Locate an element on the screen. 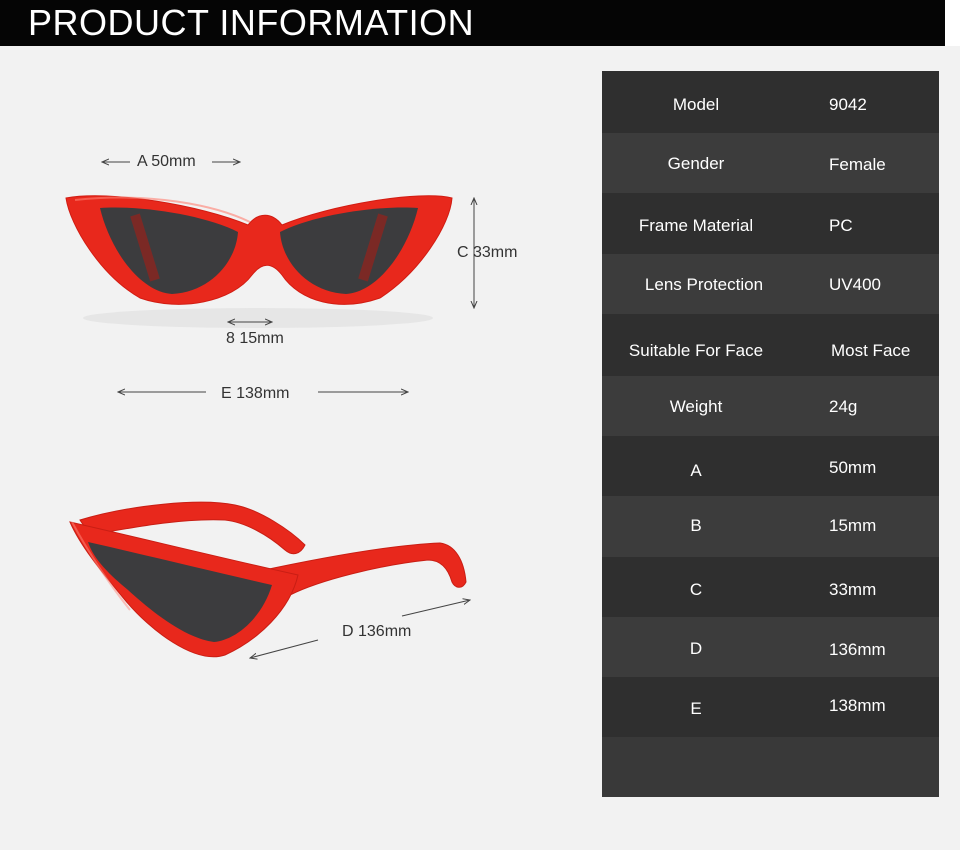 The image size is (960, 850). dim-d-label: D 136mm is located at coordinates (377, 631).